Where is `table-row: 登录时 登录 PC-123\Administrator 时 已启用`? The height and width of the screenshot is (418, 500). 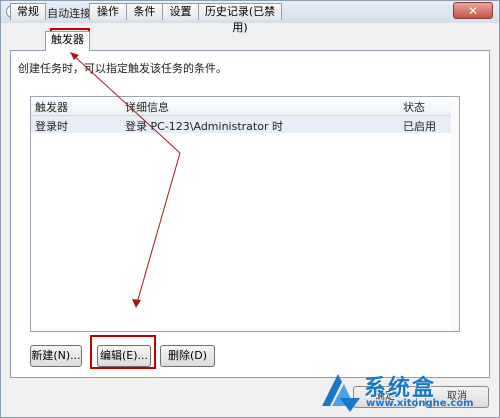
table-row: 登录时 登录 PC-123\Administrator 时 已启用 is located at coordinates (245, 124).